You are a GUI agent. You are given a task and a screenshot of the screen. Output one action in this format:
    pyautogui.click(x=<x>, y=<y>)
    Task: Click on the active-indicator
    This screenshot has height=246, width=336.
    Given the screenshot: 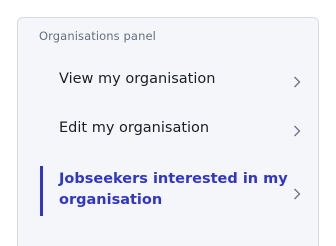 What is the action you would take?
    pyautogui.click(x=41, y=191)
    